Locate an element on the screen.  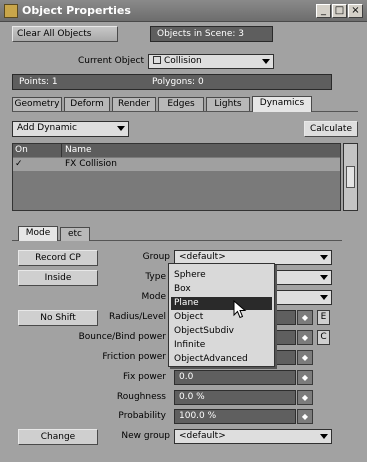
tab-etc: etc is located at coordinates (75, 234).